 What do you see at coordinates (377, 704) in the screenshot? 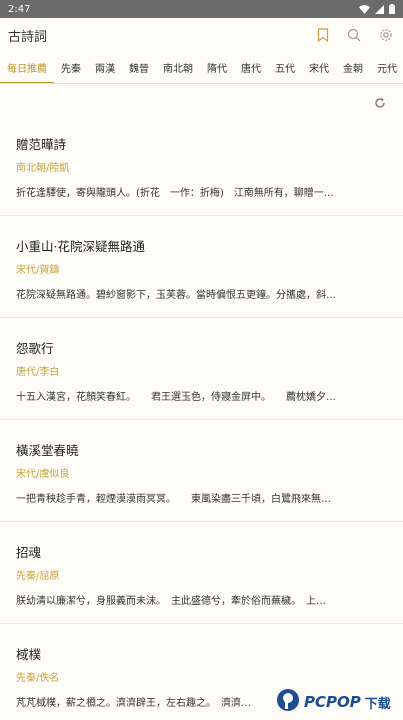
I see `watermark-suffix: 下载` at bounding box center [377, 704].